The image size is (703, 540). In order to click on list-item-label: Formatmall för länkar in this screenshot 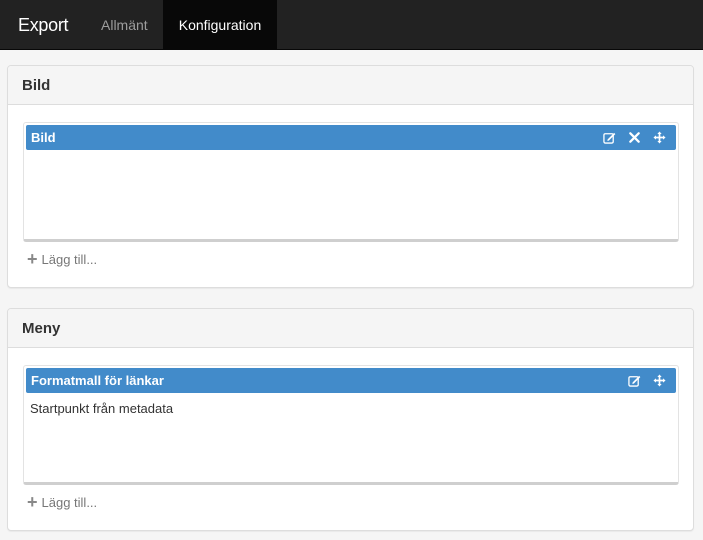, I will do `click(97, 380)`.